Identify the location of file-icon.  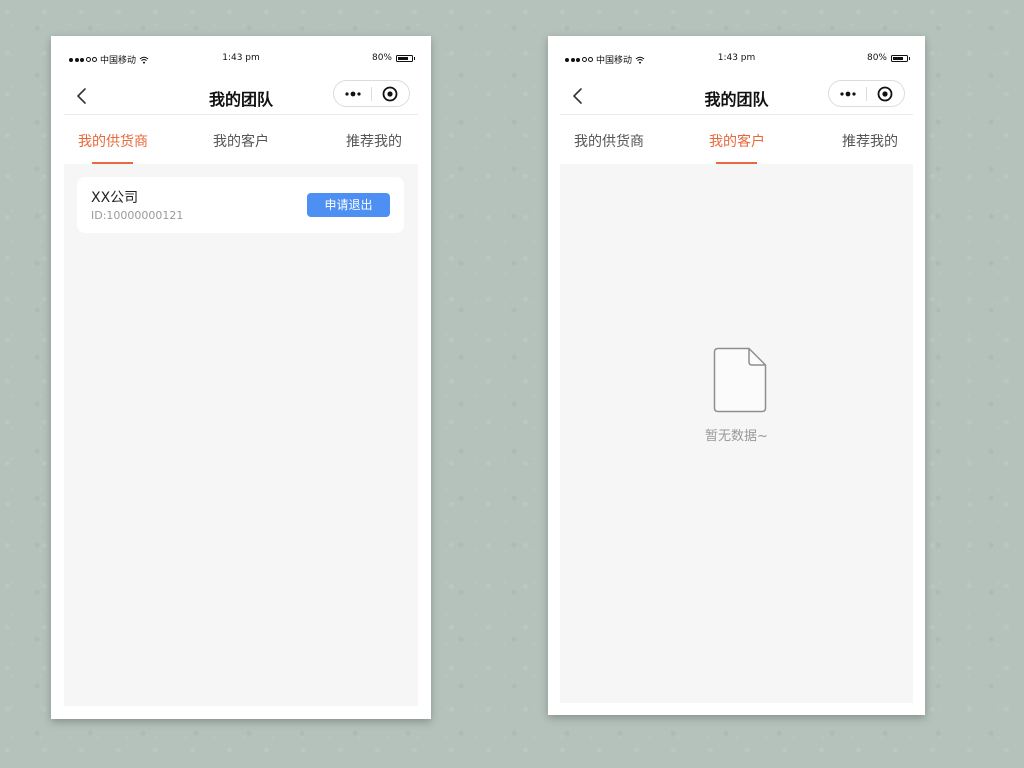
(740, 380).